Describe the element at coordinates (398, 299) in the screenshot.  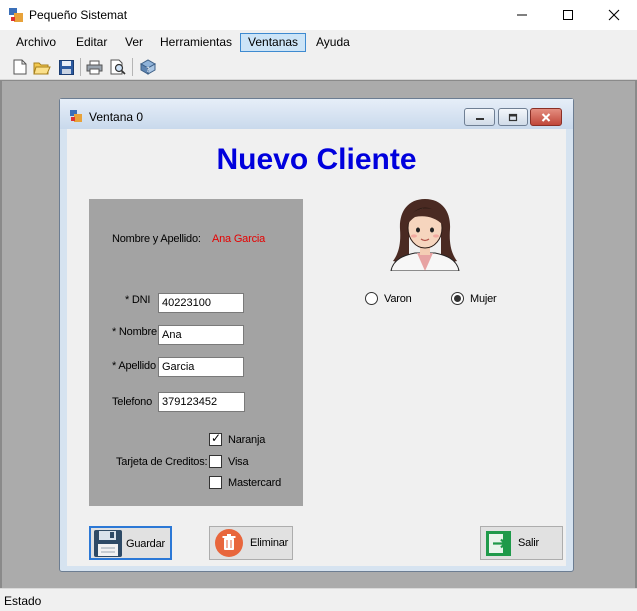
I see `varon-label: Varon` at that location.